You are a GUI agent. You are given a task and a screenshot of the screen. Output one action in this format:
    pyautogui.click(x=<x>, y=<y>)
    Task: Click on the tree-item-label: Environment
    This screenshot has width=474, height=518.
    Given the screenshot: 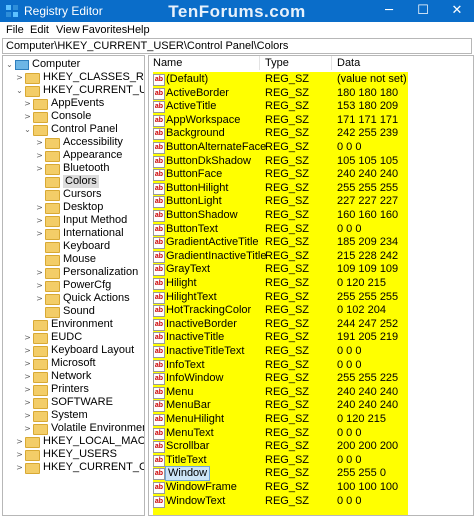 What is the action you would take?
    pyautogui.click(x=82, y=324)
    